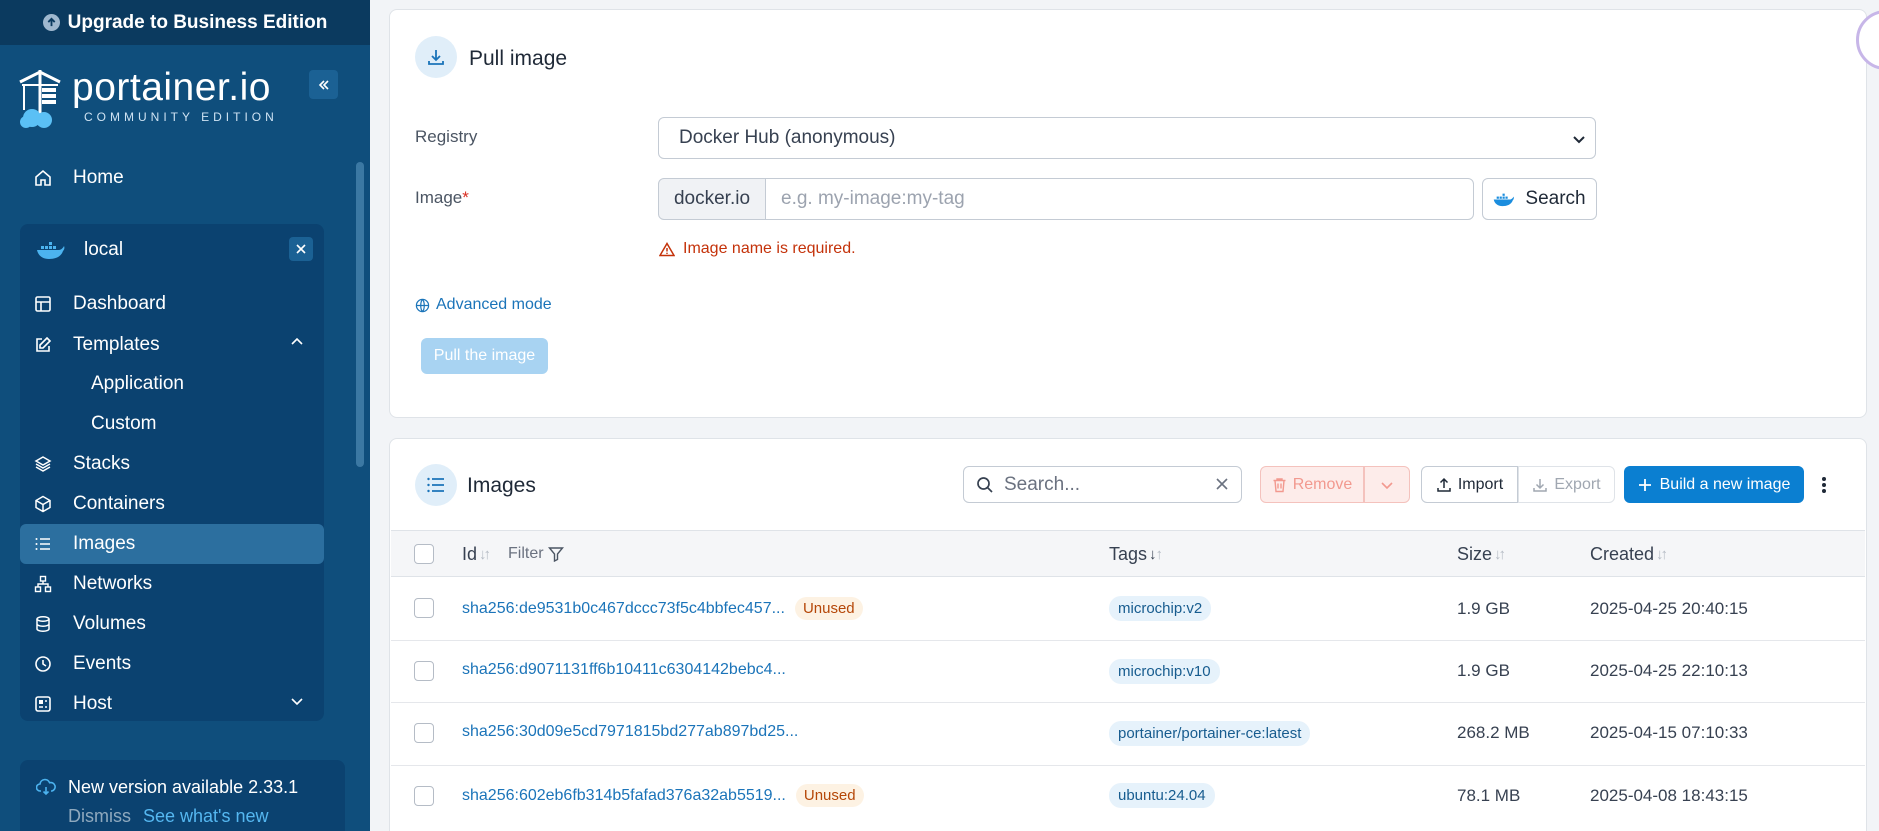 The width and height of the screenshot is (1879, 831). I want to click on sidebar-item-templates: Templates, so click(172, 345).